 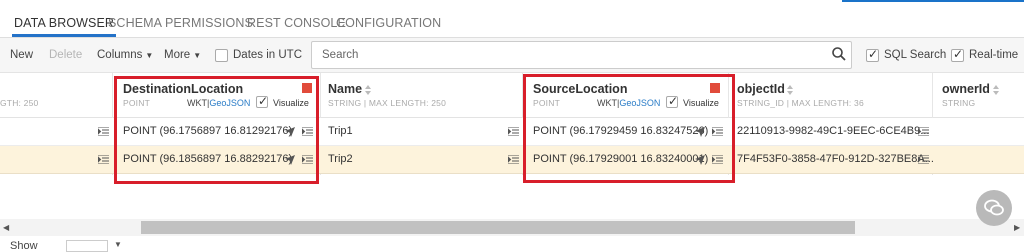 What do you see at coordinates (209, 23) in the screenshot?
I see `tab-permissions: PERMISSIONS` at bounding box center [209, 23].